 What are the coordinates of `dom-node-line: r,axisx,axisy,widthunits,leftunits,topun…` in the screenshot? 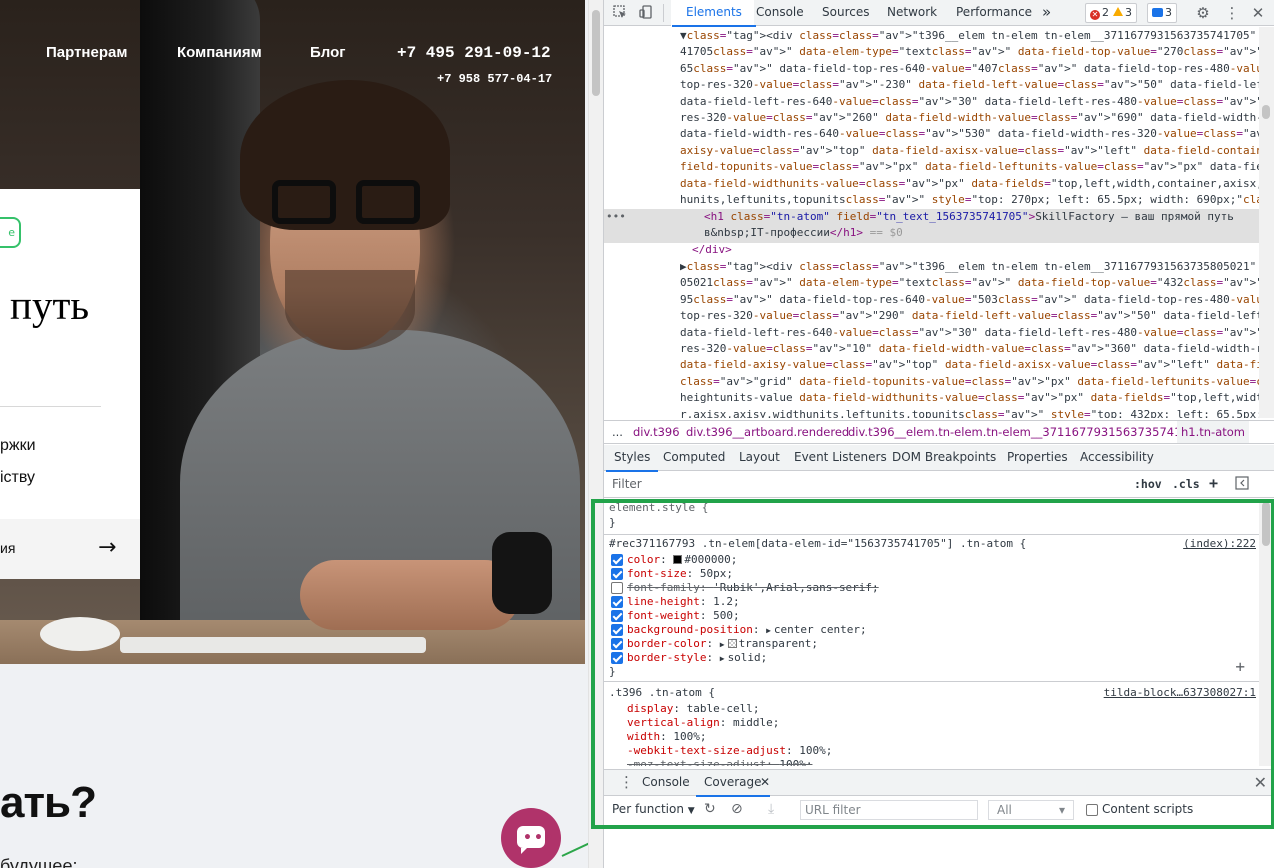 It's located at (969, 412).